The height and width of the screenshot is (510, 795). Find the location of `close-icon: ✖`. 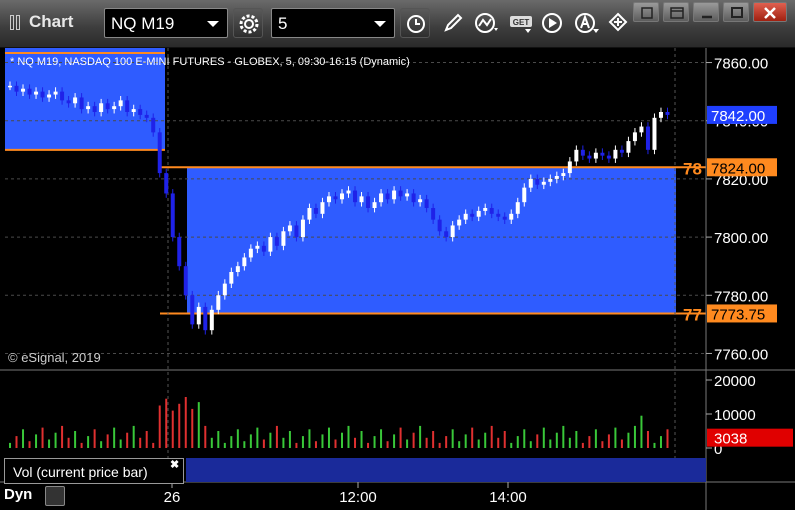

close-icon: ✖ is located at coordinates (174, 464).